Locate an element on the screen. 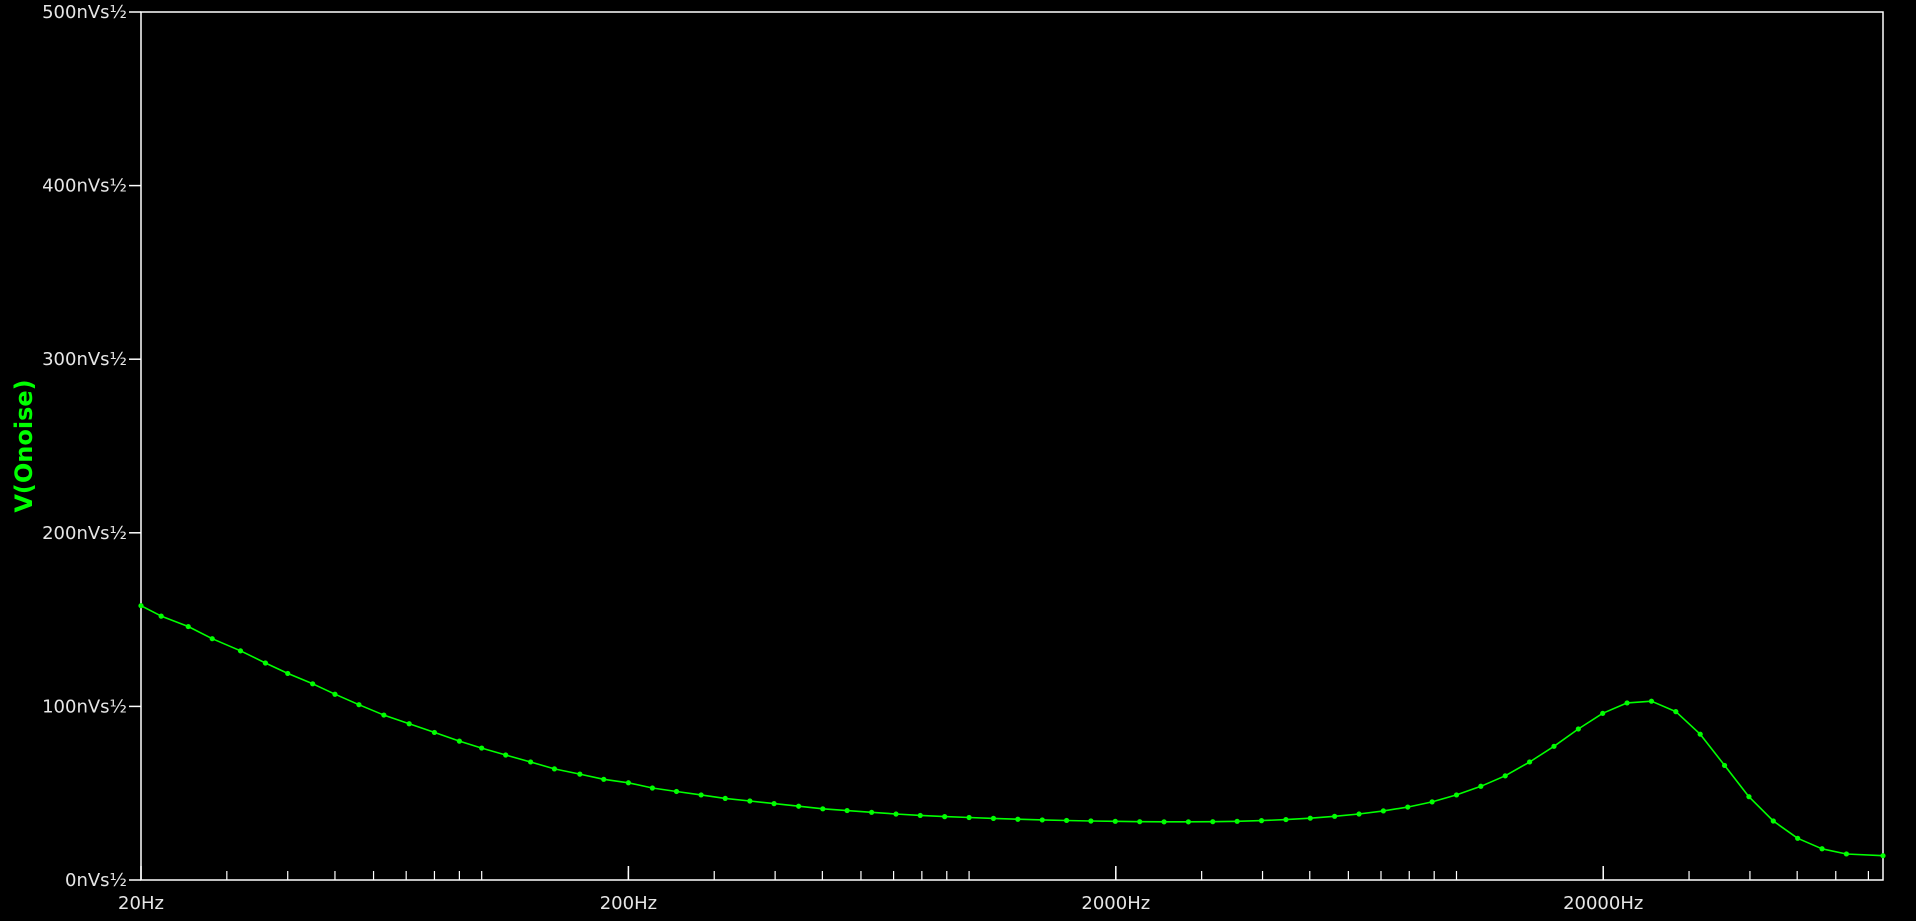 This screenshot has width=1916, height=921. y-tick-label: 400nVs½ is located at coordinates (84, 186).